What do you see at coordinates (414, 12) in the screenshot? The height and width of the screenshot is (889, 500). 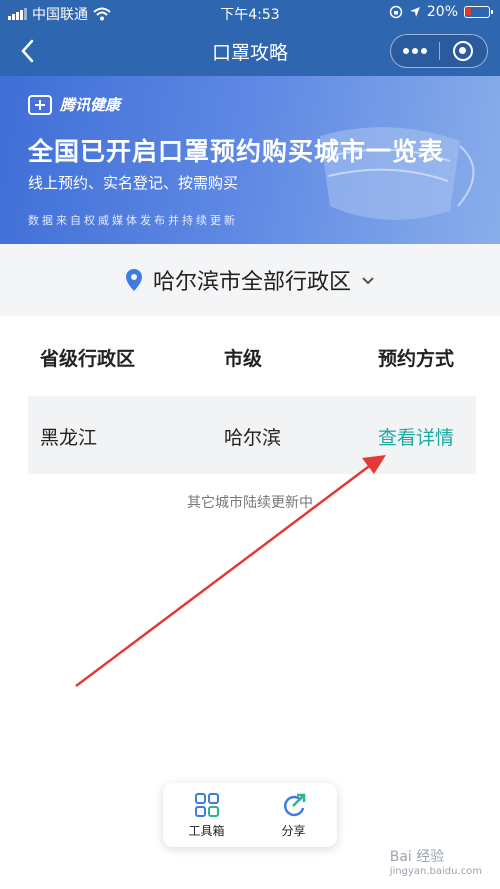 I see `location-arrow-icon` at bounding box center [414, 12].